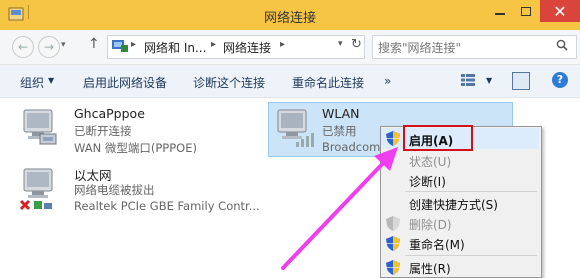  Describe the element at coordinates (339, 208) in the screenshot. I see `annotation-arrow` at that location.